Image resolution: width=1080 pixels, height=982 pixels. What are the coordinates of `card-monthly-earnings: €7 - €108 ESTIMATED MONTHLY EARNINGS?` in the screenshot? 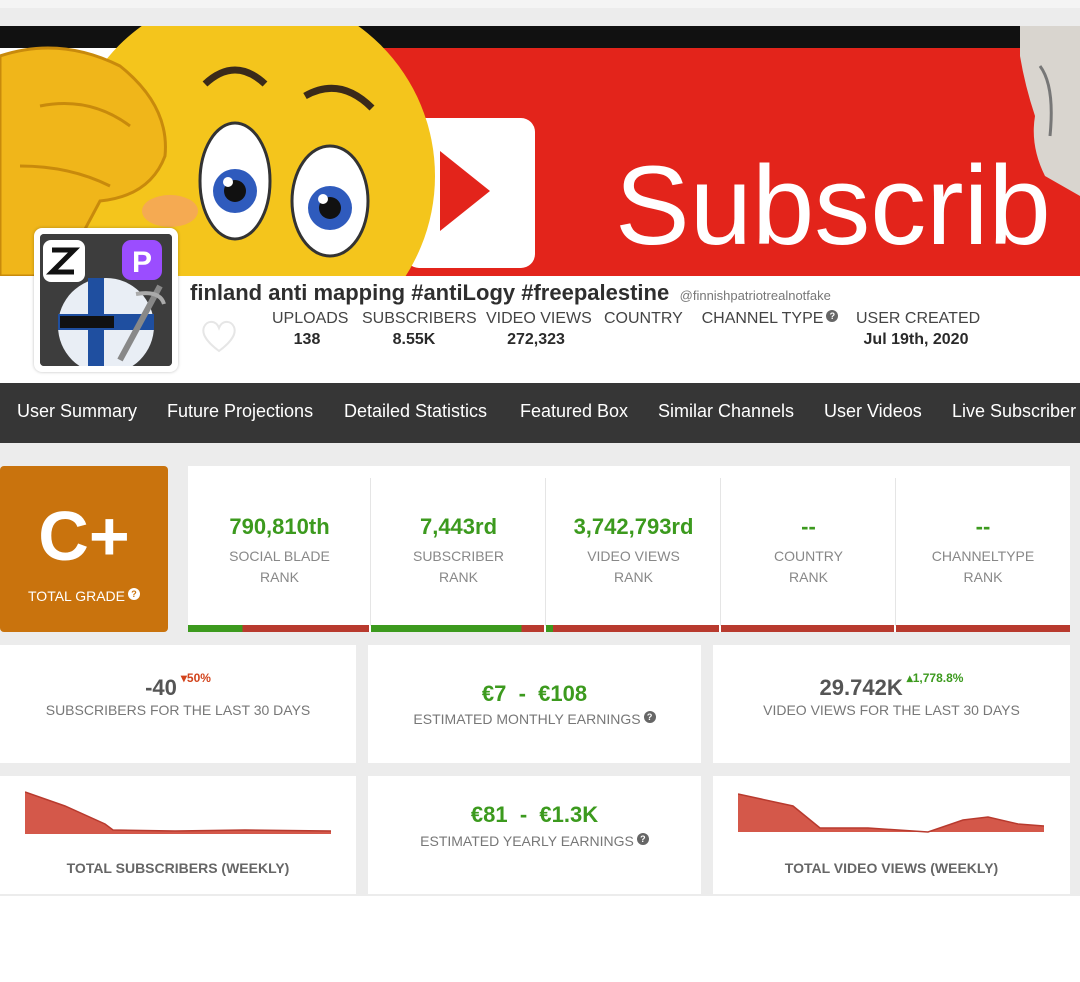 It's located at (534, 704).